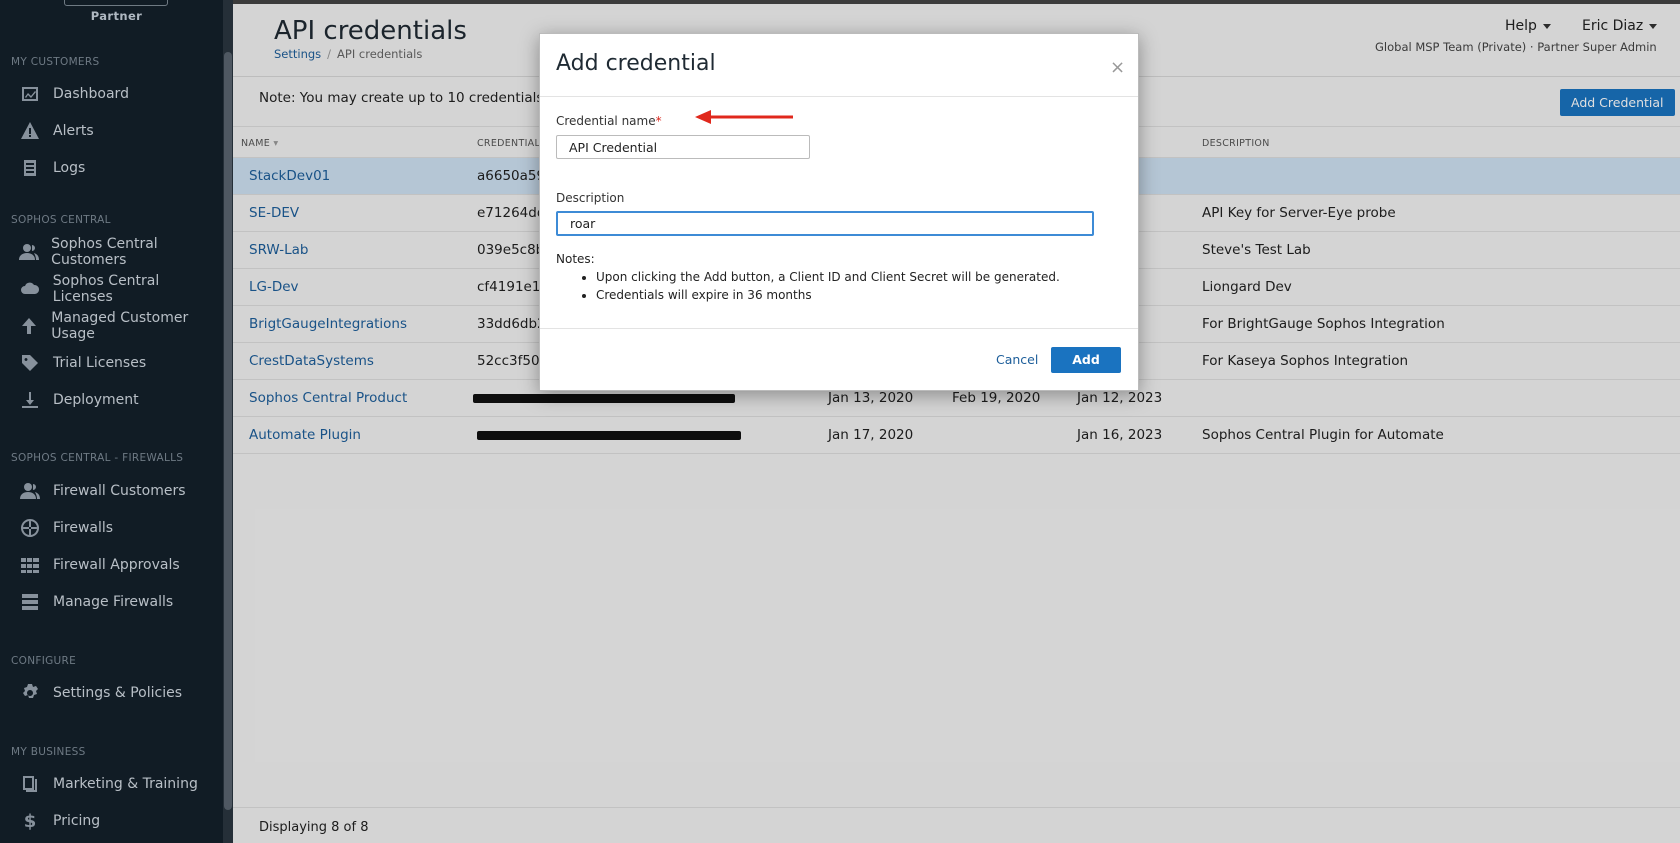 The image size is (1680, 843). What do you see at coordinates (744, 117) in the screenshot?
I see `red-arrow-annotation` at bounding box center [744, 117].